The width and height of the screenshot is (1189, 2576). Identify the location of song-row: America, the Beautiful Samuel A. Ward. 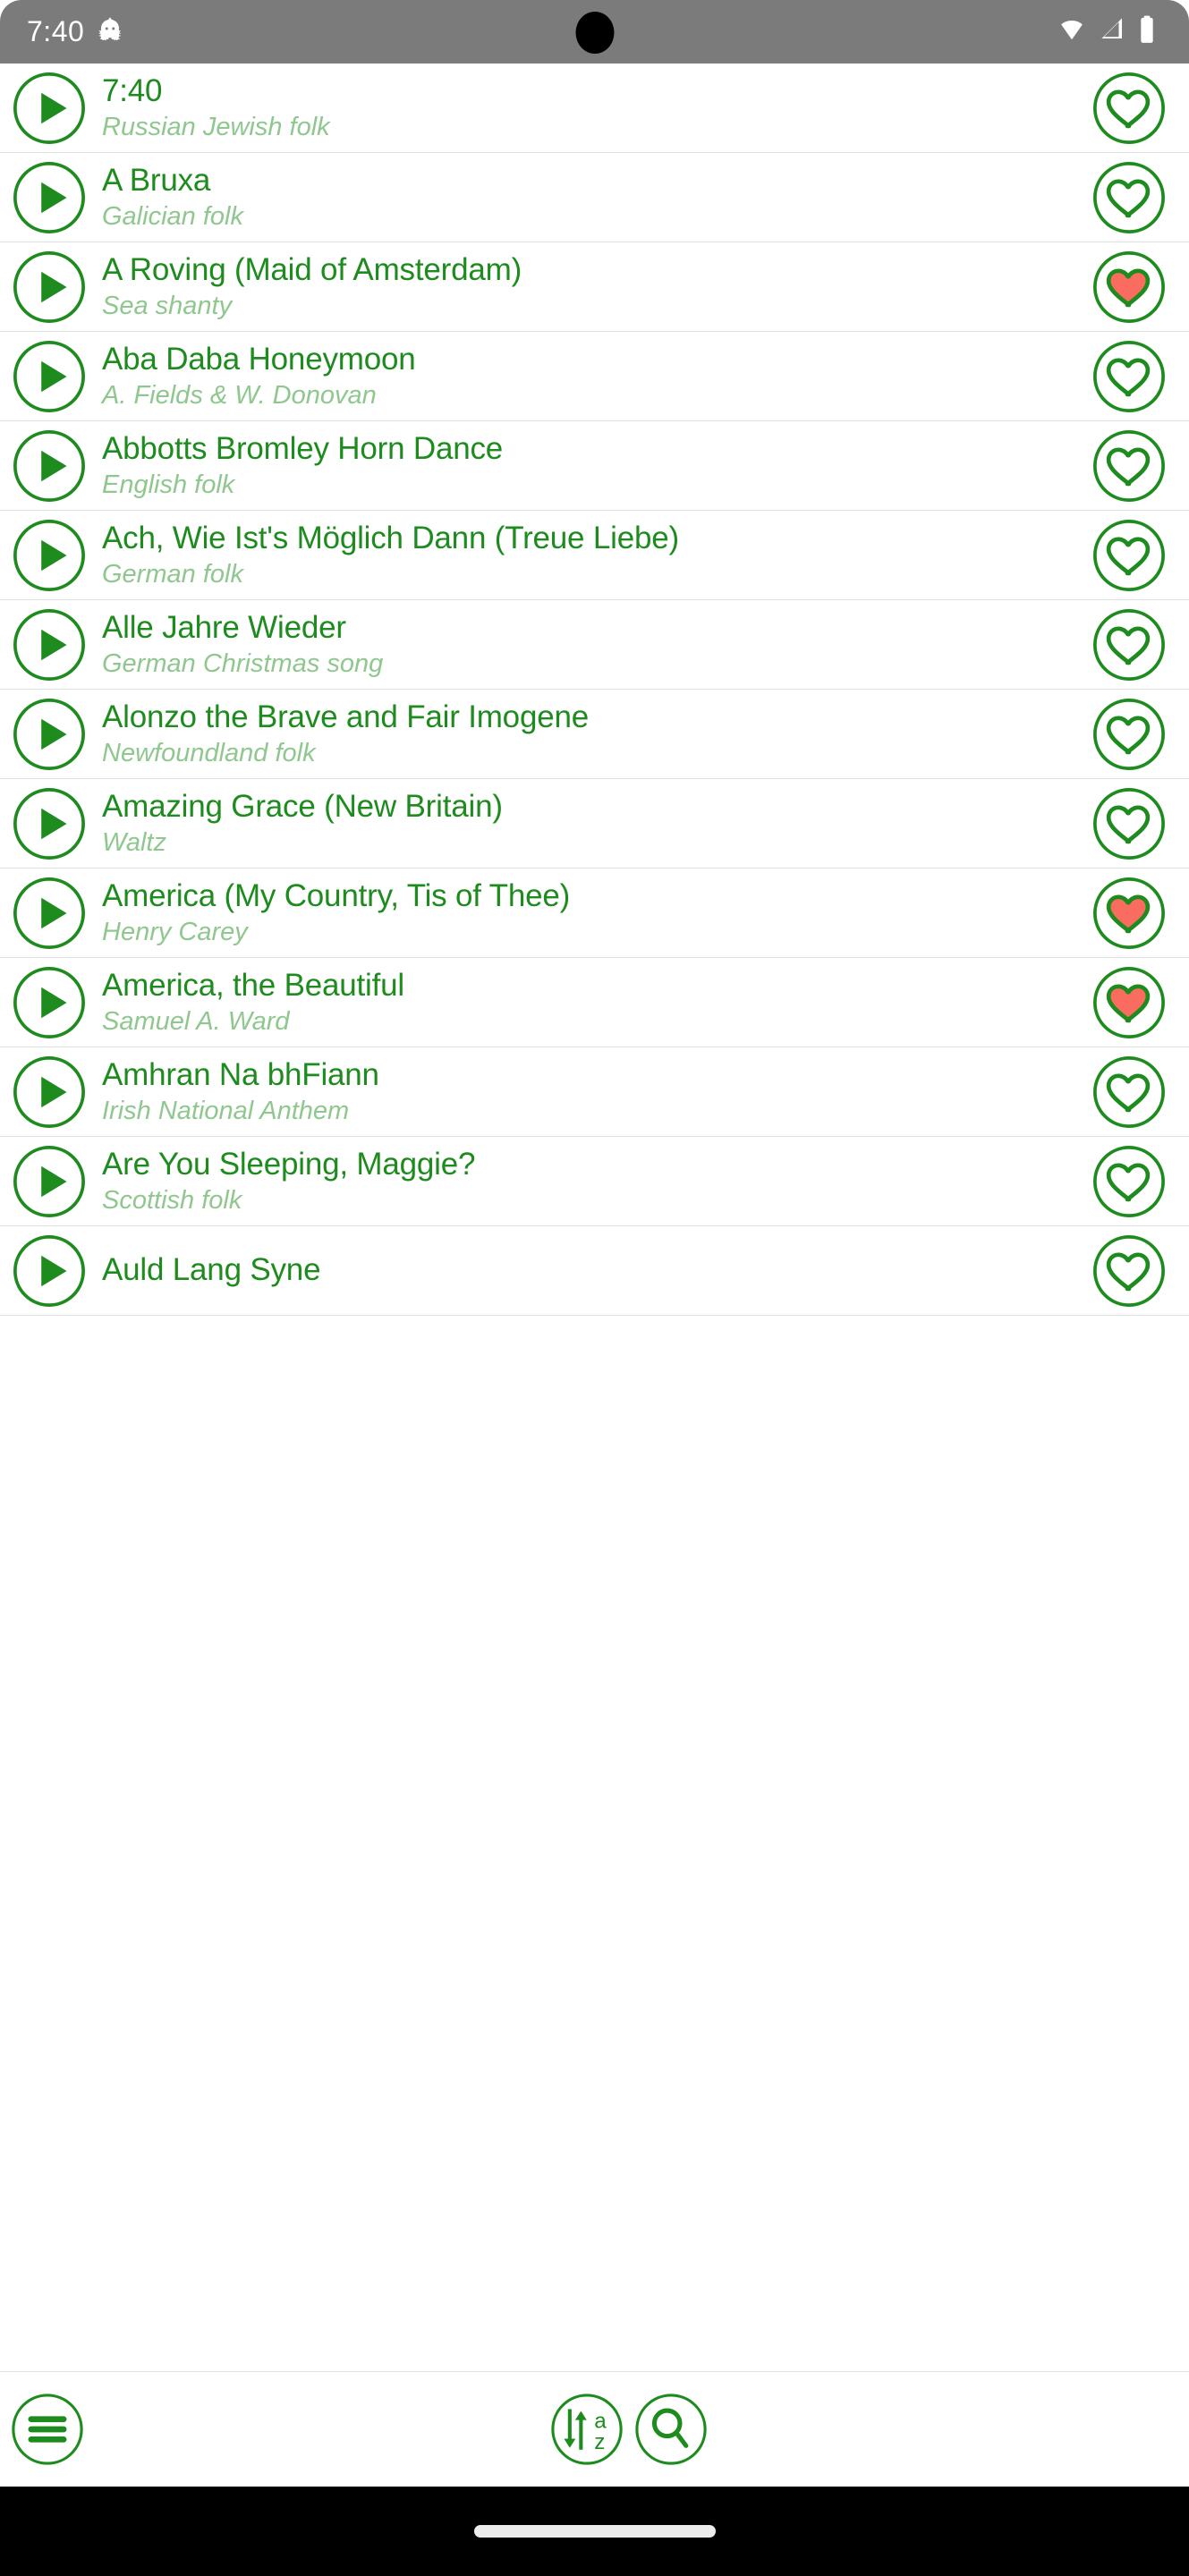
(594, 1002).